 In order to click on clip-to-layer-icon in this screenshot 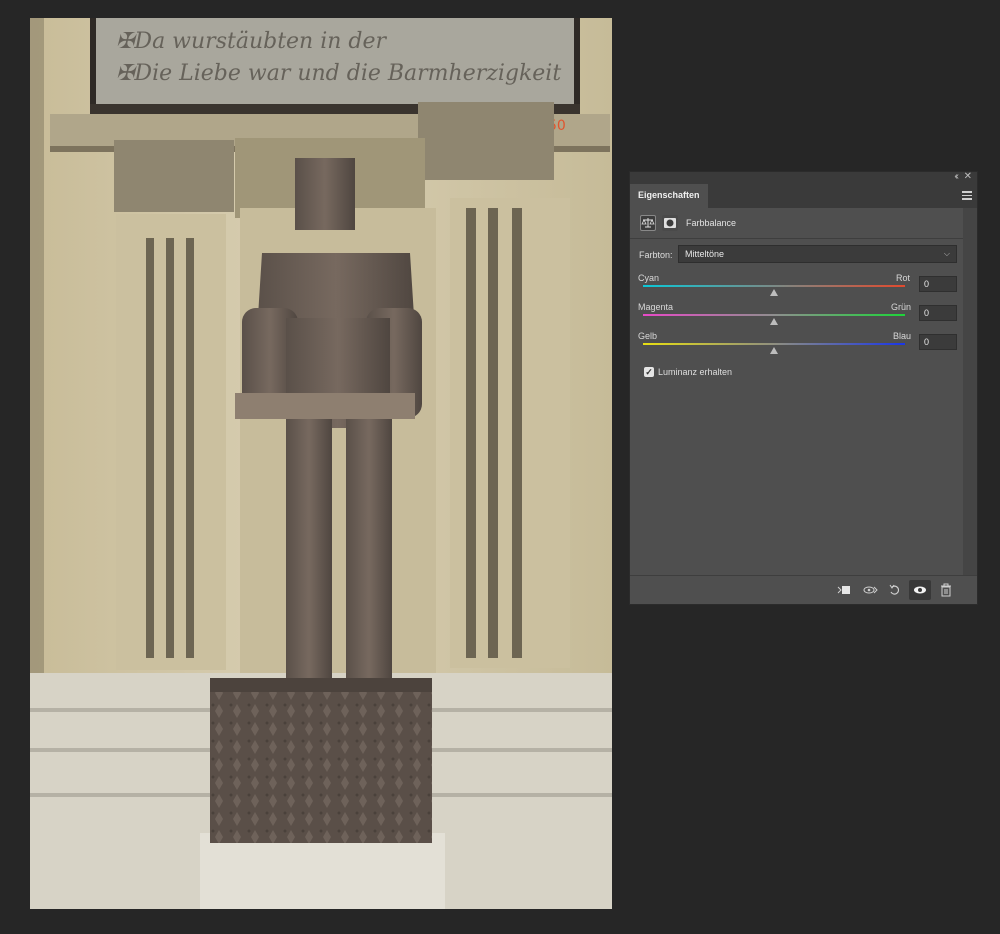, I will do `click(844, 590)`.